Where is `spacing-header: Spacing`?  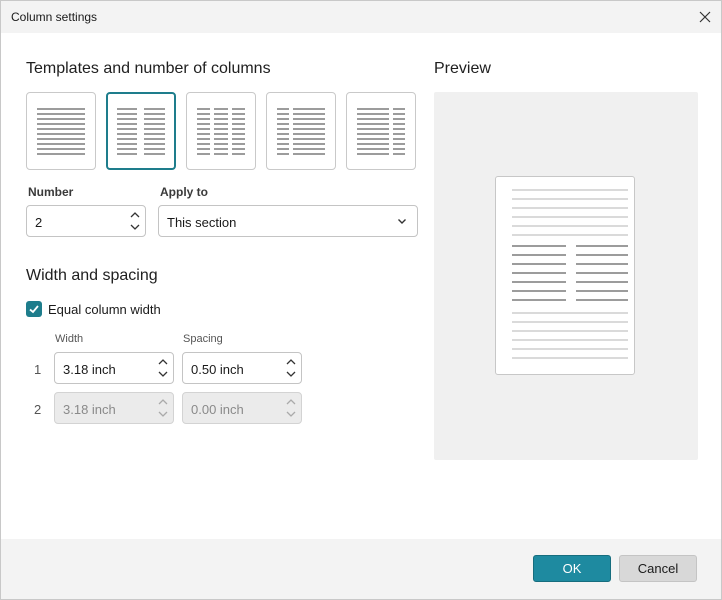 spacing-header: Spacing is located at coordinates (203, 339).